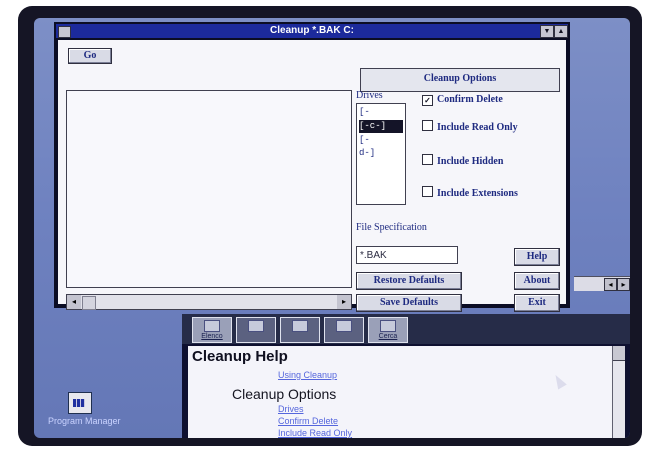  Describe the element at coordinates (547, 31) in the screenshot. I see `minimize-button: ▼` at that location.